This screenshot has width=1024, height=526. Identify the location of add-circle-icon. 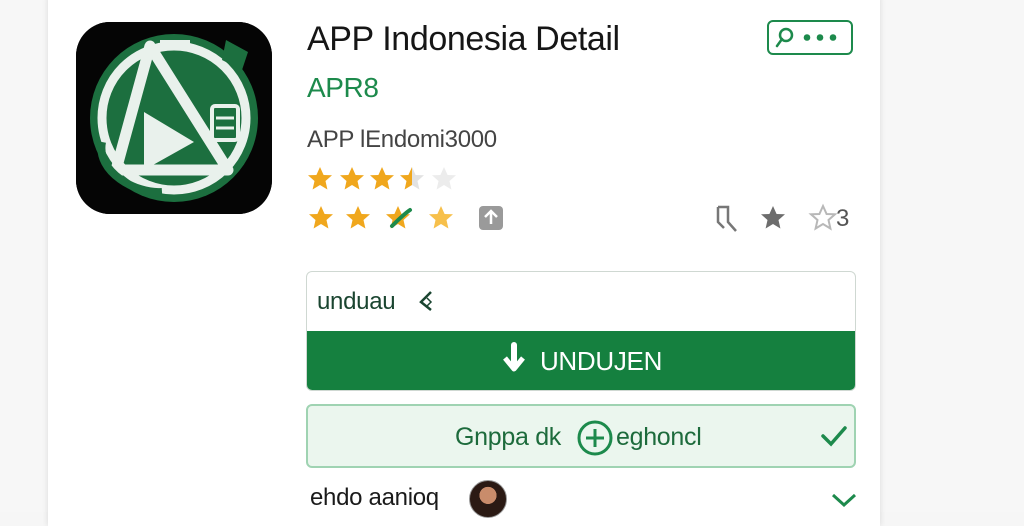
(595, 440).